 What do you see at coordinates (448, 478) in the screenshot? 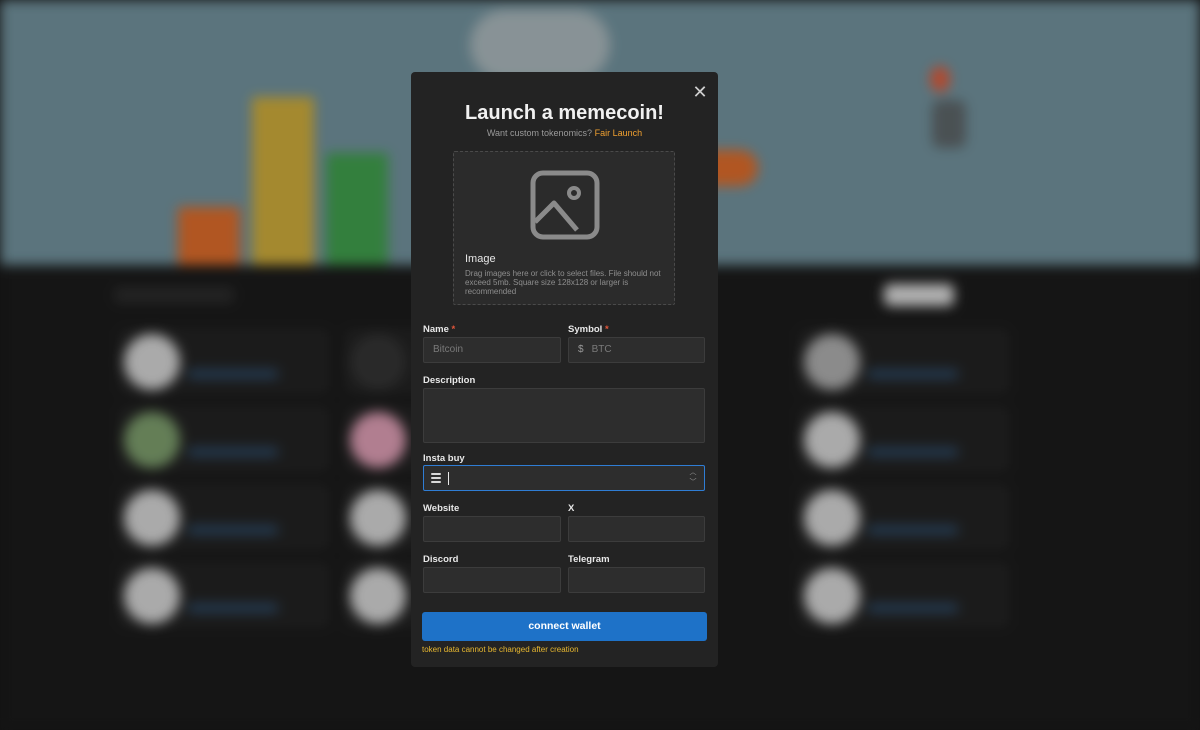
I see `text-caret` at bounding box center [448, 478].